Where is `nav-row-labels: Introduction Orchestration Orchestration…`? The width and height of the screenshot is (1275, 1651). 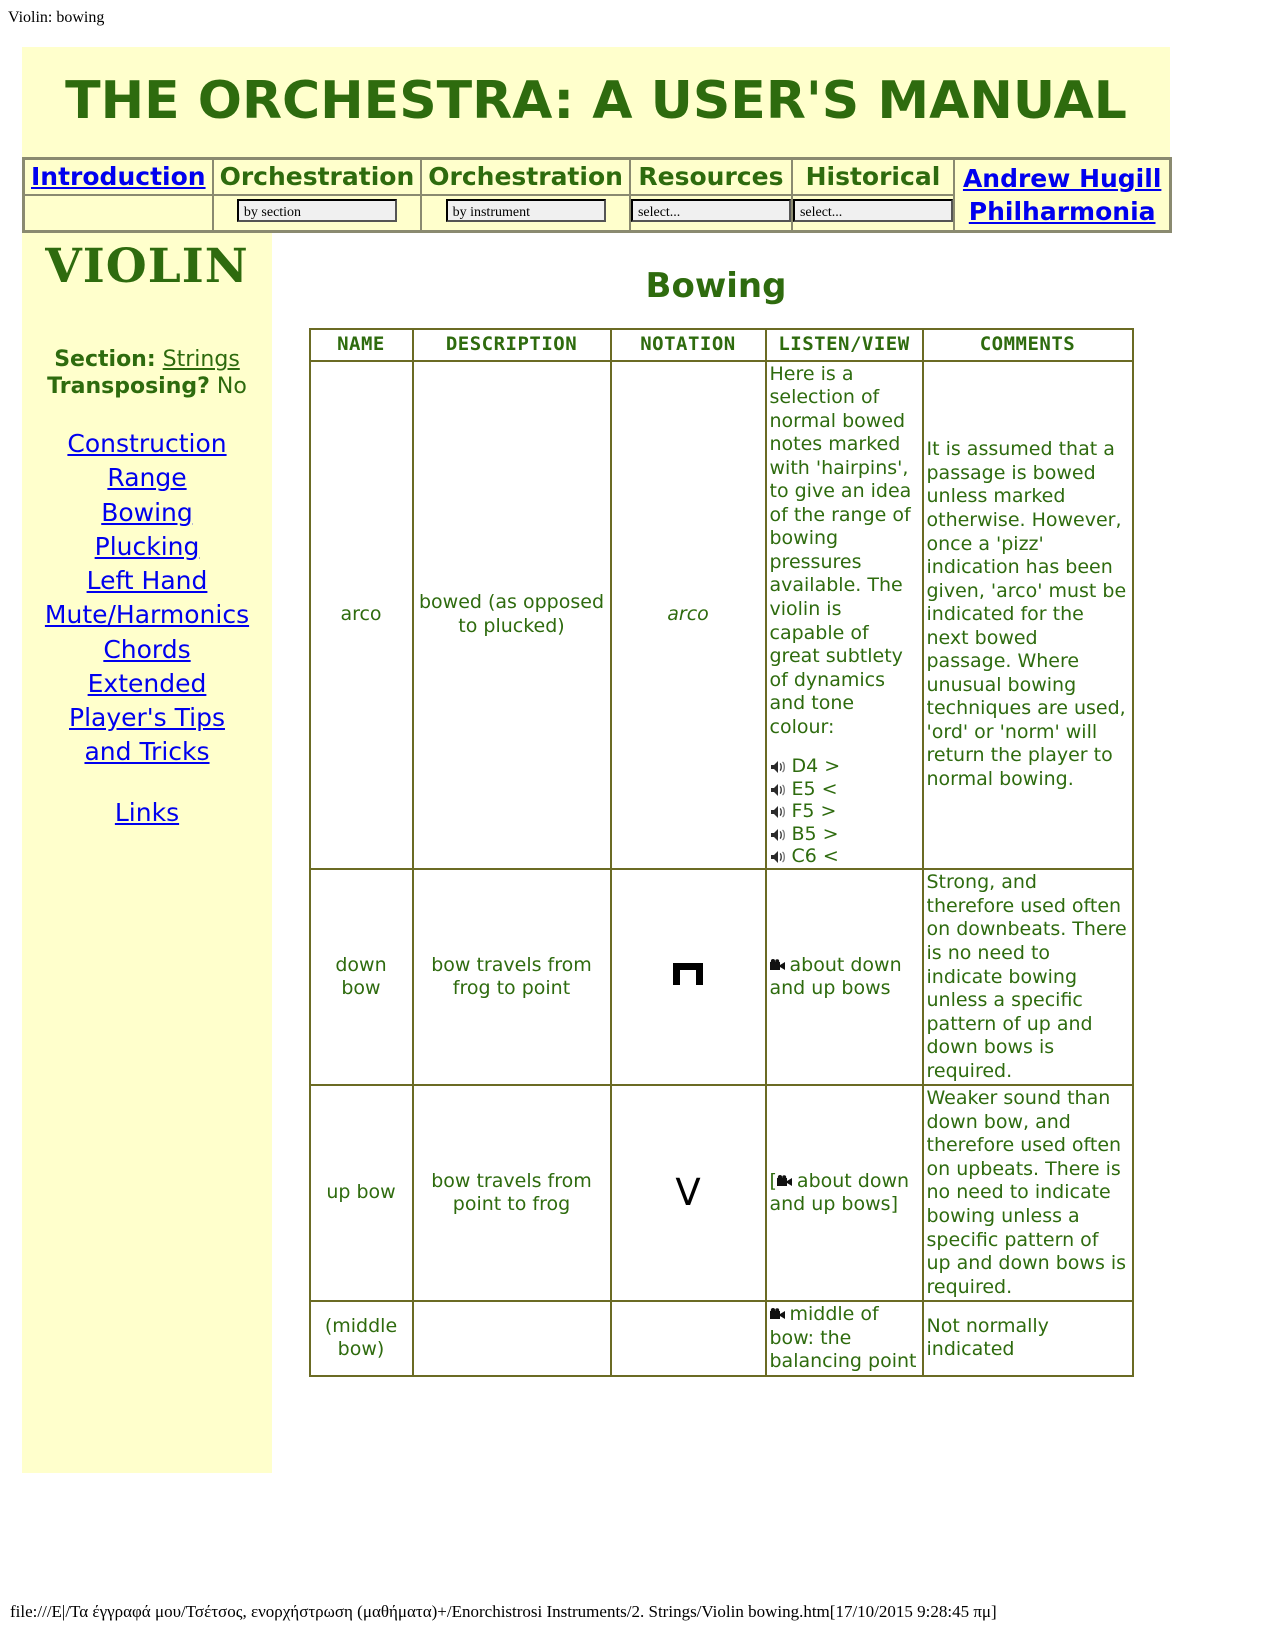 nav-row-labels: Introduction Orchestration Orchestration… is located at coordinates (597, 195).